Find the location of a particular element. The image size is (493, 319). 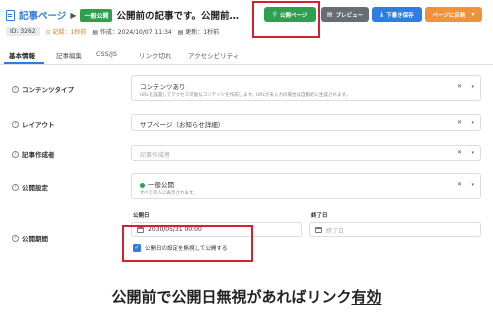

highlight-box-public-page is located at coordinates (286, 19).